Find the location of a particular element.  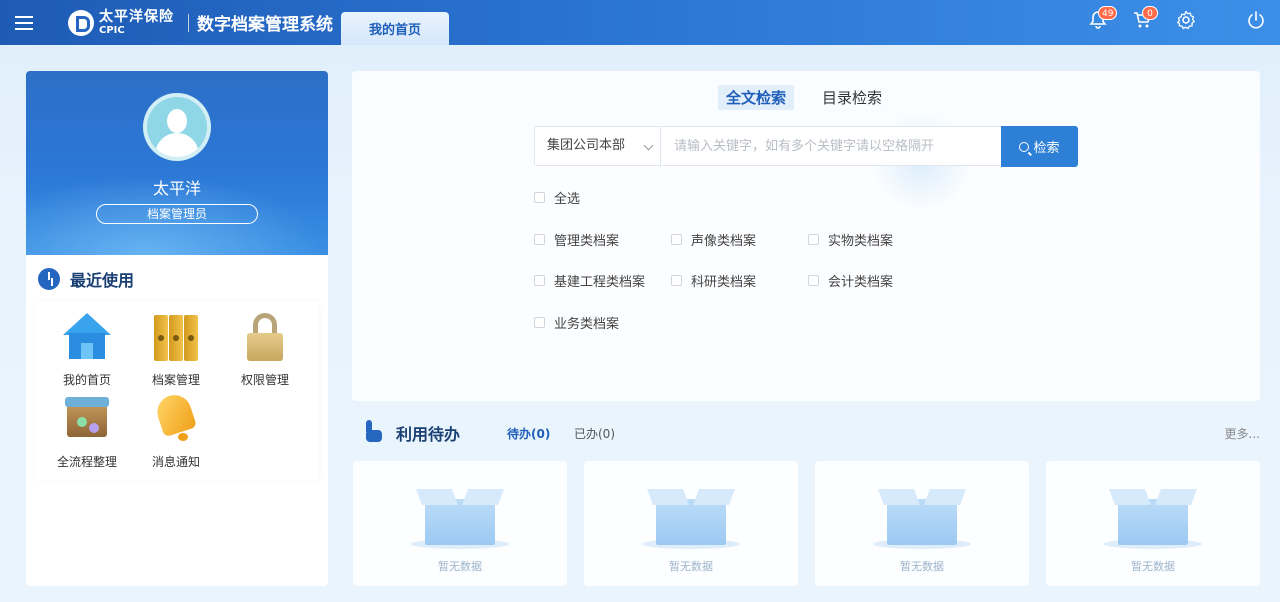

logout-button is located at coordinates (1257, 21).